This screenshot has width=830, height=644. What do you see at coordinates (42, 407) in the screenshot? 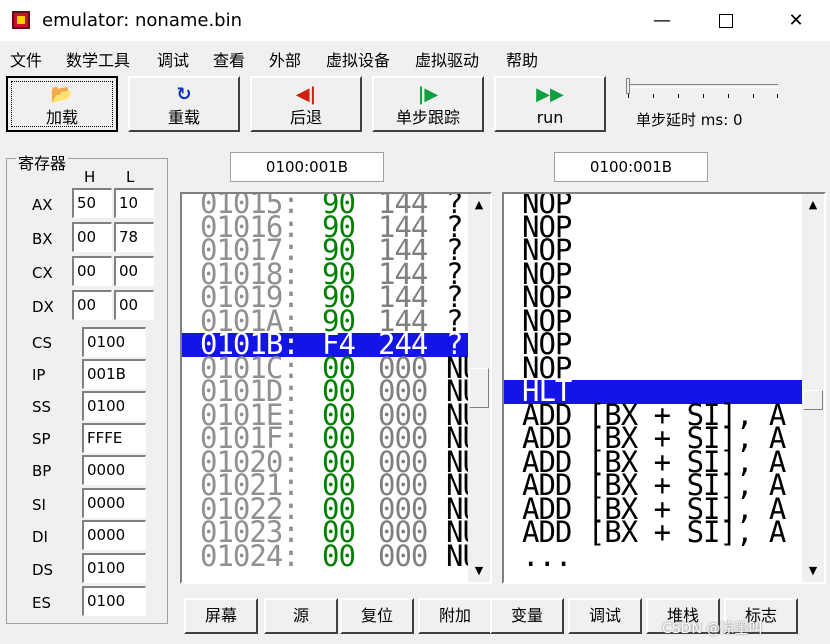
I see `reg-label-ss: SS` at bounding box center [42, 407].